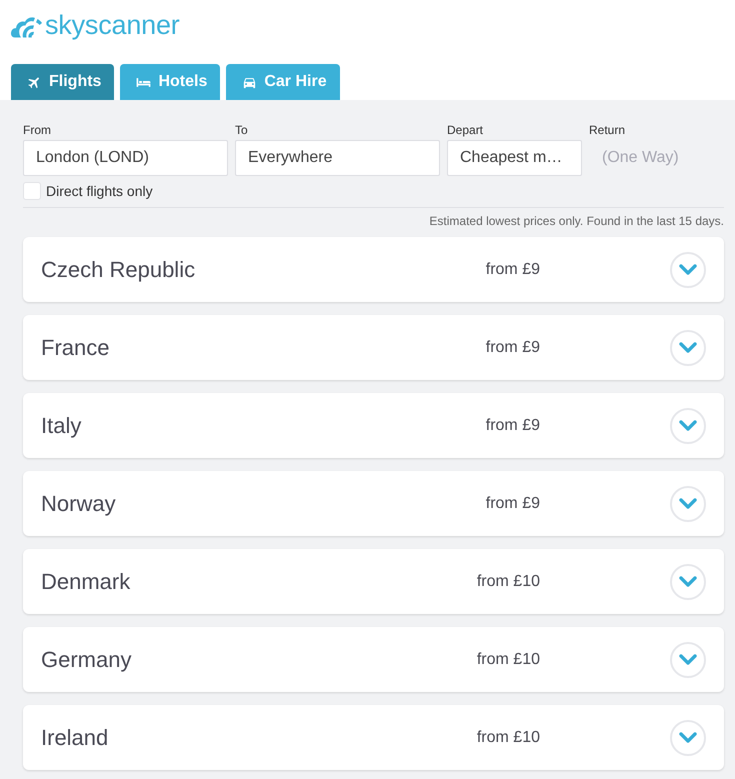  What do you see at coordinates (61, 425) in the screenshot?
I see `country-name: Italy` at bounding box center [61, 425].